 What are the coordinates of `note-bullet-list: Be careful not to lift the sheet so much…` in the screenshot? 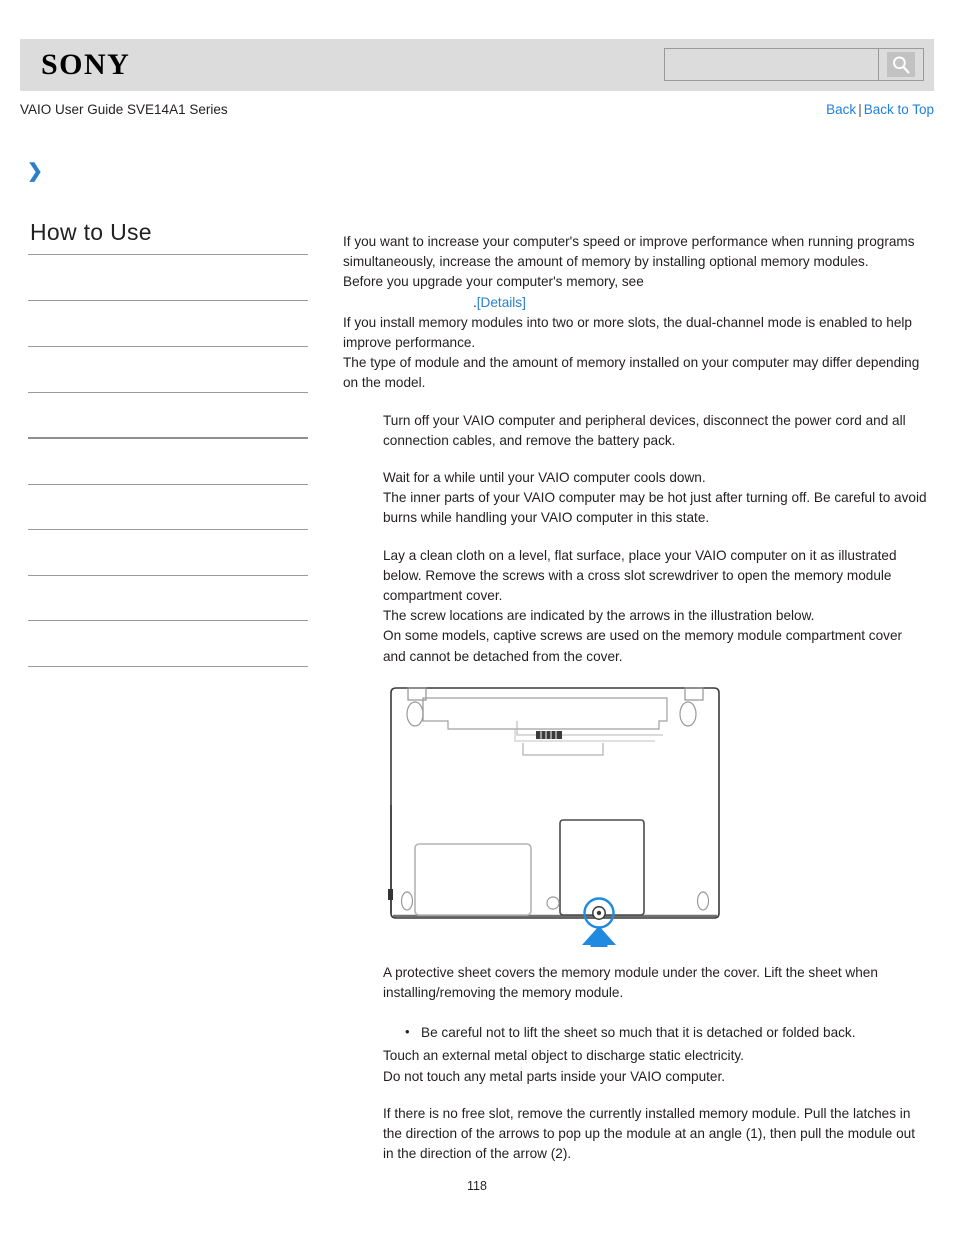 It's located at (635, 1032).